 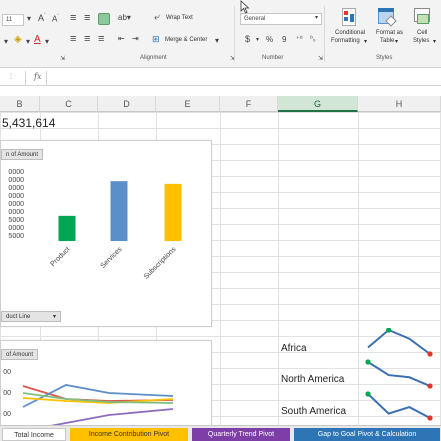 What do you see at coordinates (37, 76) in the screenshot?
I see `insert-function-icon: fx` at bounding box center [37, 76].